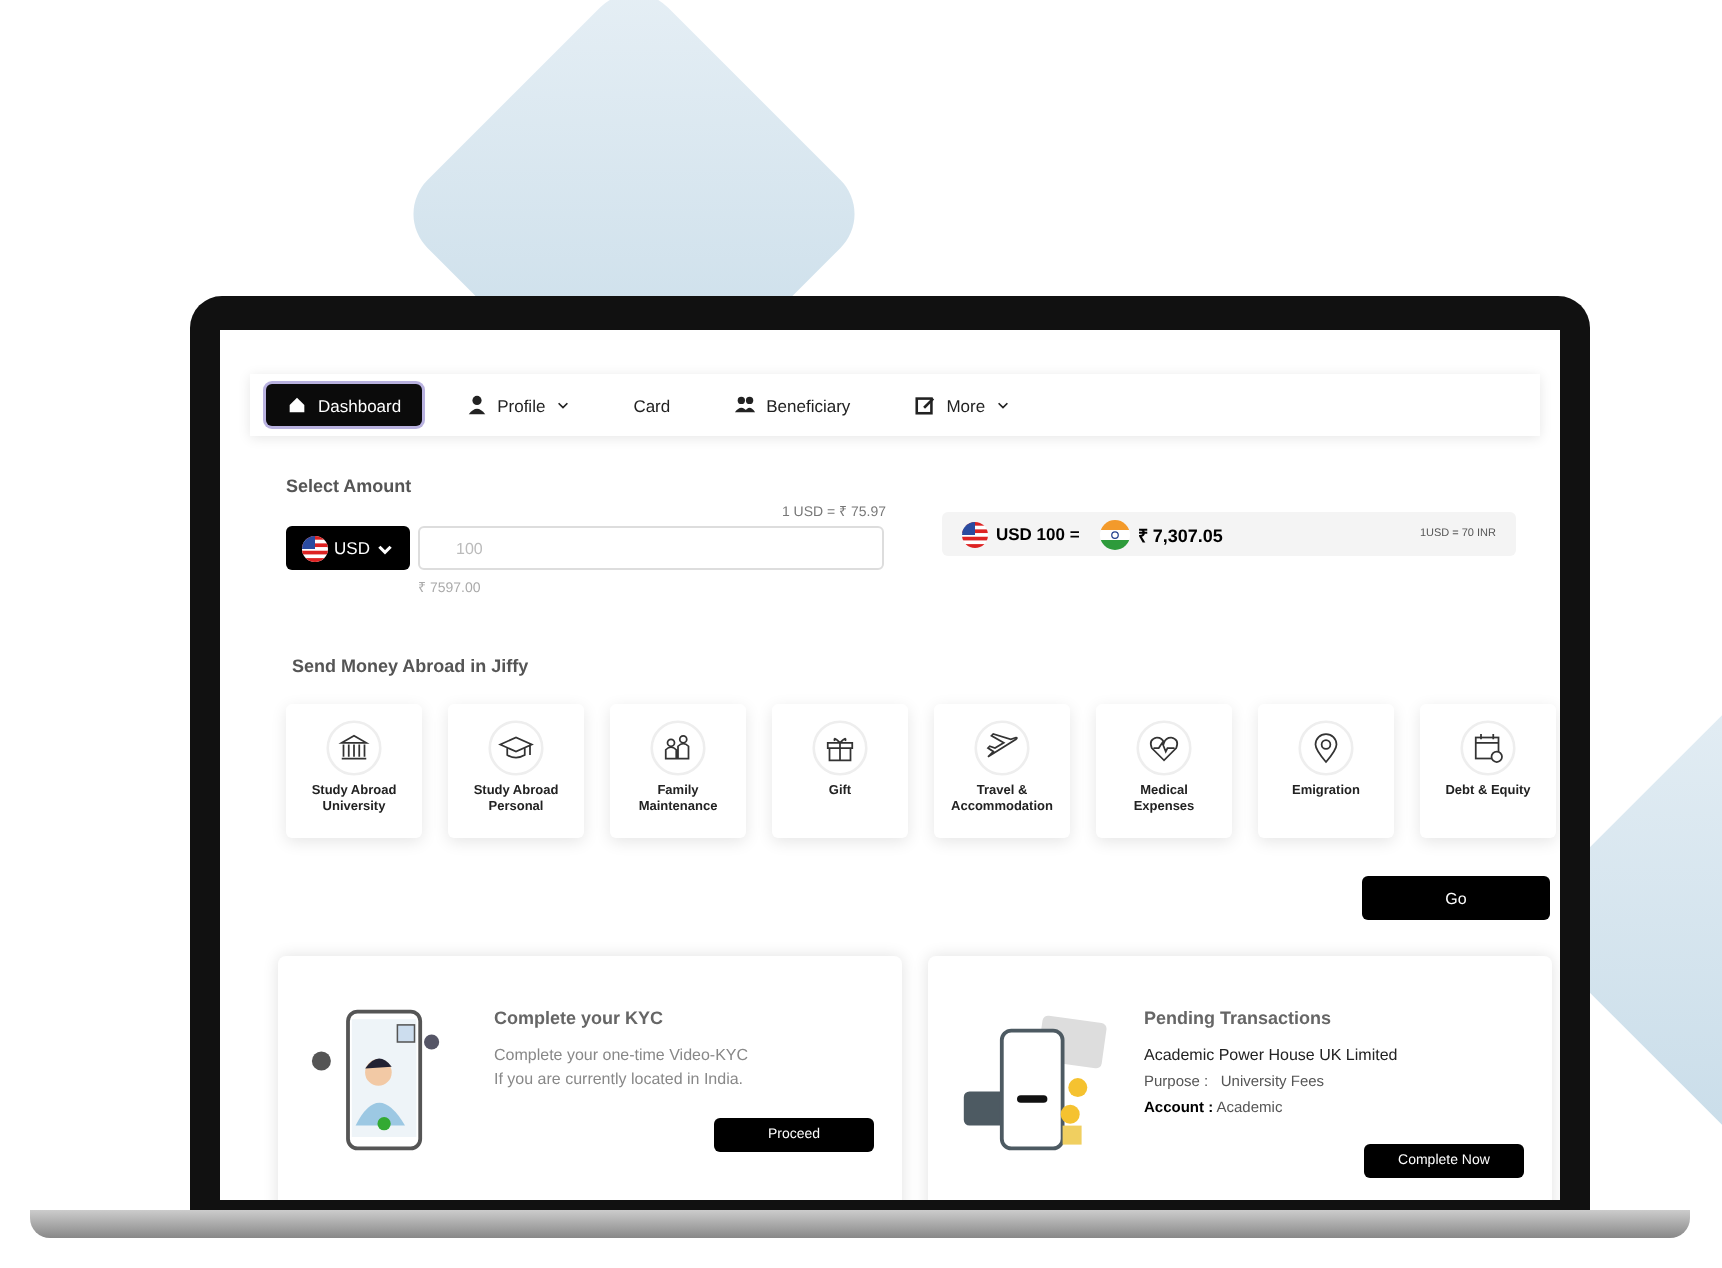 This screenshot has height=1268, width=1722. I want to click on edit-icon, so click(925, 405).